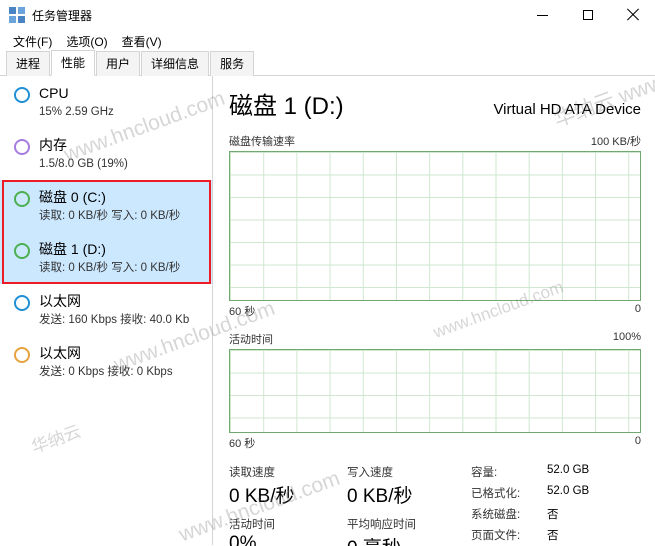  What do you see at coordinates (637, 309) in the screenshot?
I see `top-chart-x-right: 0` at bounding box center [637, 309].